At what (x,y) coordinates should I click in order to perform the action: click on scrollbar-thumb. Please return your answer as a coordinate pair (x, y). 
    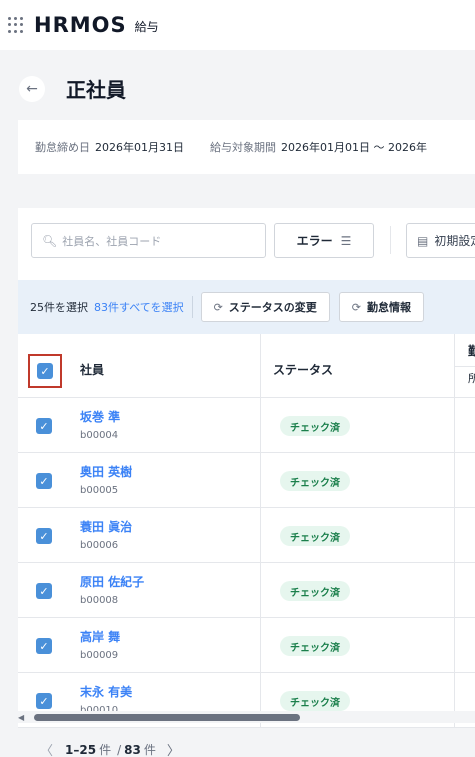
    Looking at the image, I should click on (167, 717).